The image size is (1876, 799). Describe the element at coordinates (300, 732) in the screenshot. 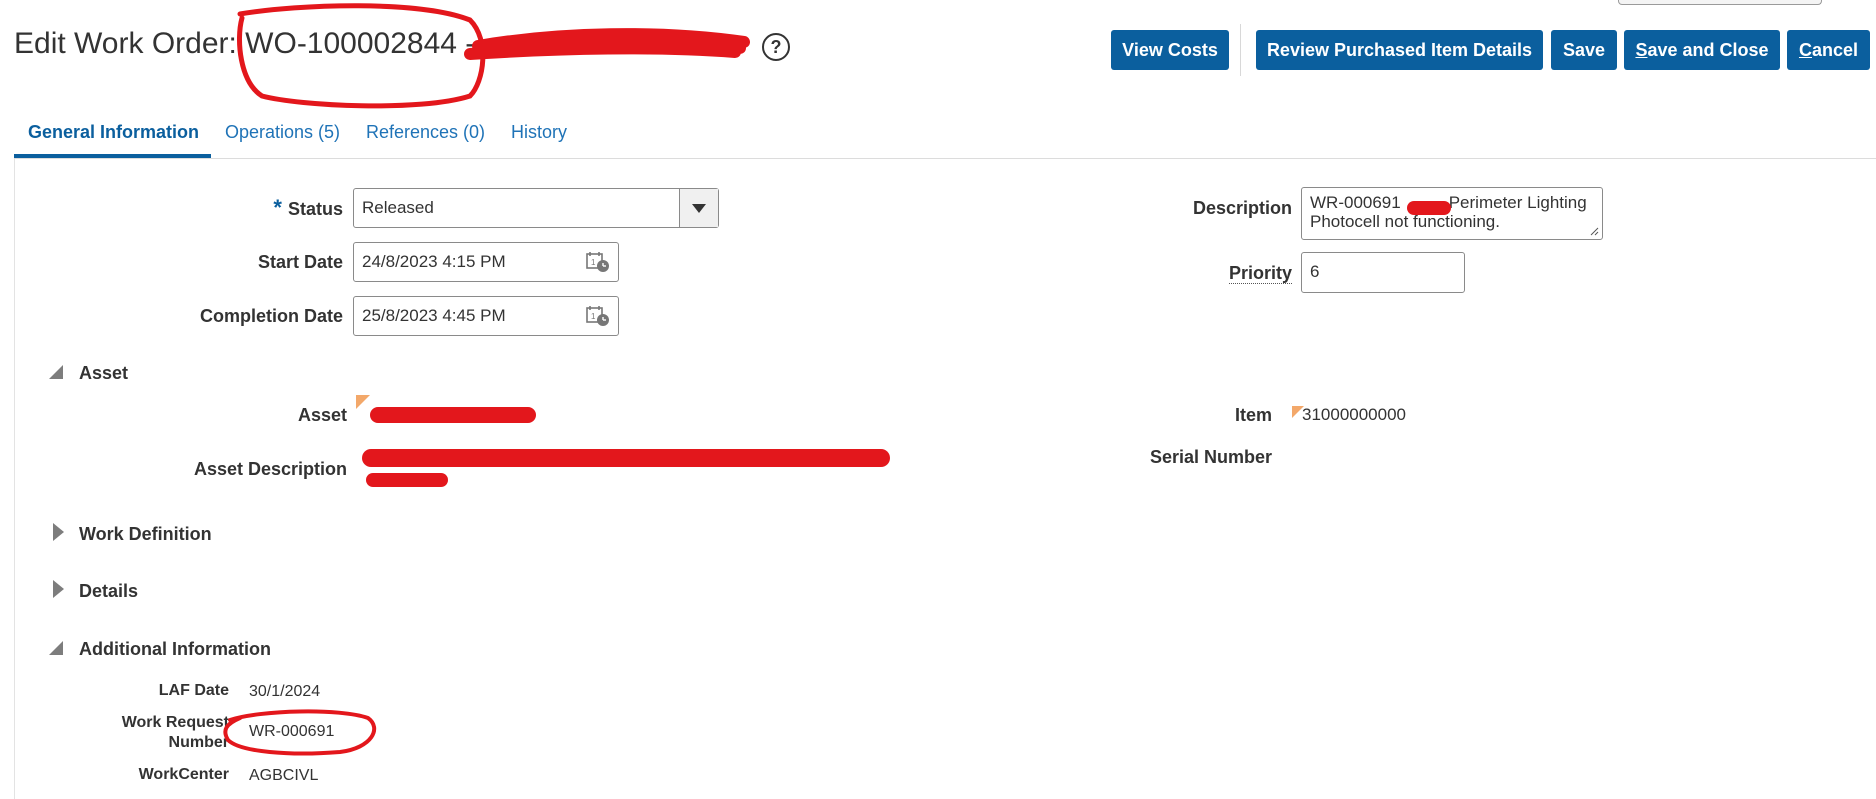

I see `annotation-circle-work-request` at that location.